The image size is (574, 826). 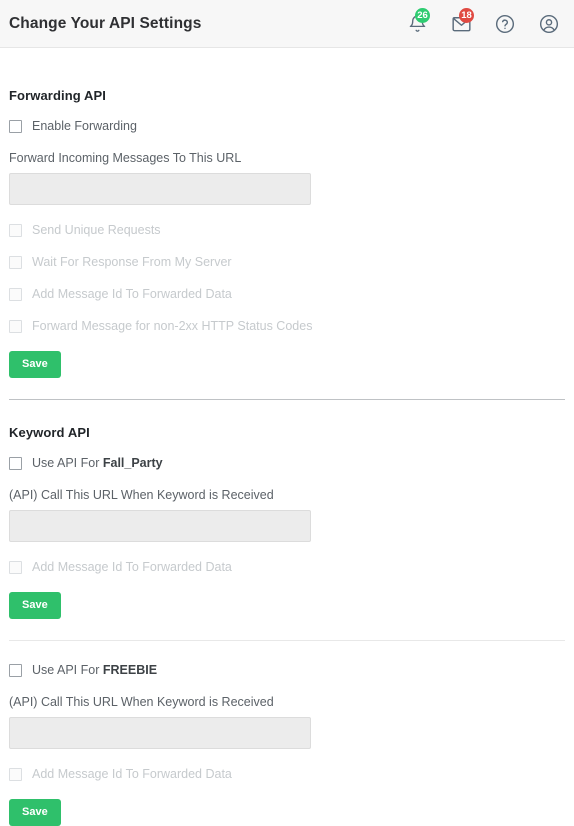 What do you see at coordinates (132, 294) in the screenshot?
I see `add-message-id-forwarding-label: Add Message Id To Forwarded Data` at bounding box center [132, 294].